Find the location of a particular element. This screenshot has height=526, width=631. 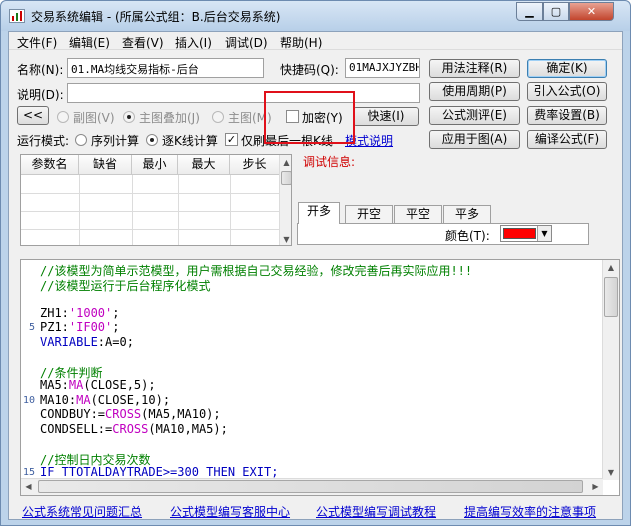

code-line: MA5:MA(CLOSE,5); is located at coordinates (98, 385).